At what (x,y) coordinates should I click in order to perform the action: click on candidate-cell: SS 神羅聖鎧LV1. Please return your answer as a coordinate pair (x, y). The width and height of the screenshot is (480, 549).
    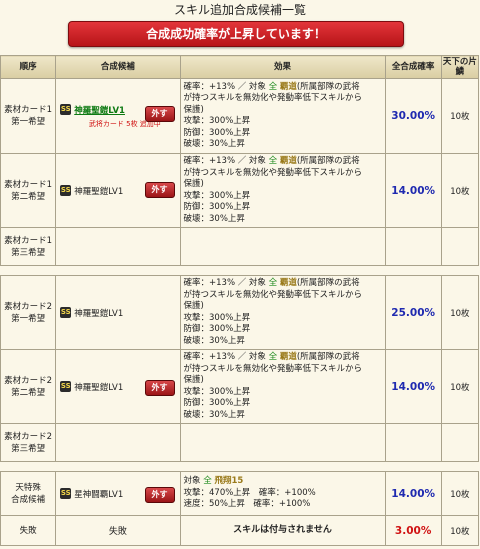
    Looking at the image, I should click on (118, 312).